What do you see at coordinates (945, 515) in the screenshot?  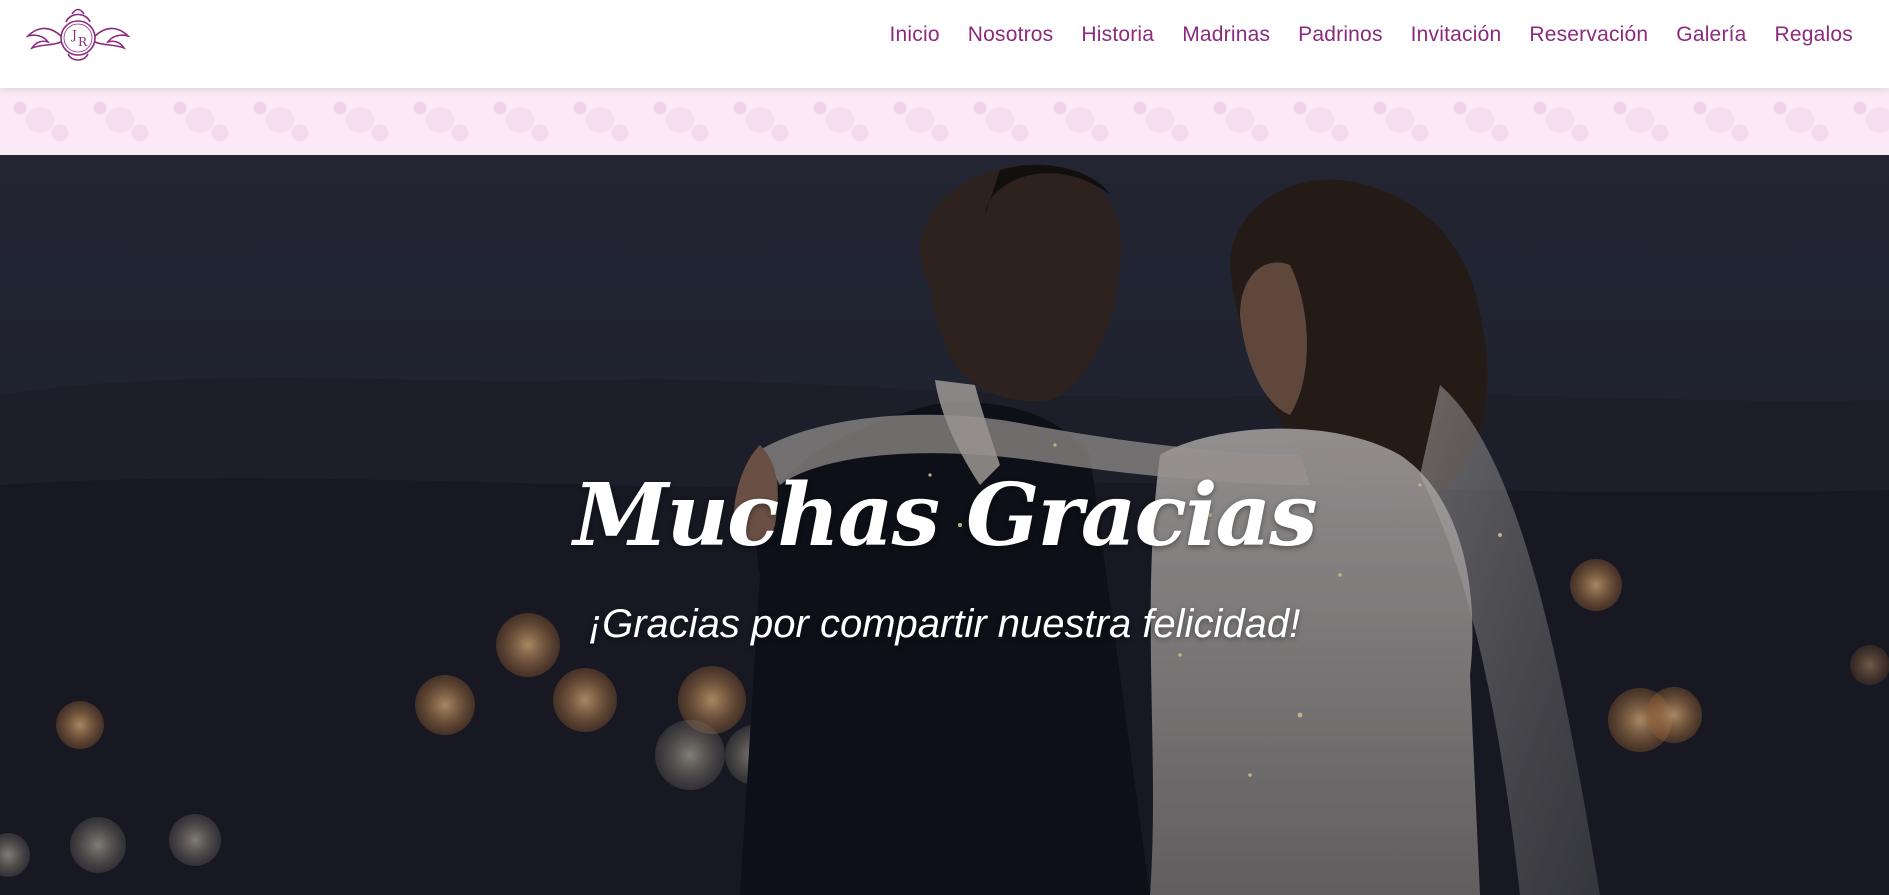 I see `hero-title: Muchas Gracias` at bounding box center [945, 515].